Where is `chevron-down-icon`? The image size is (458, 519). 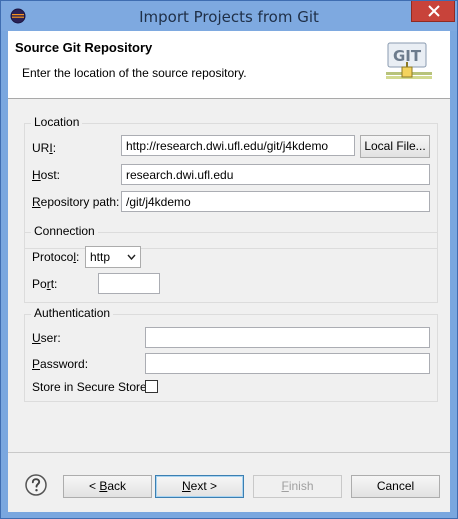
chevron-down-icon is located at coordinates (131, 257).